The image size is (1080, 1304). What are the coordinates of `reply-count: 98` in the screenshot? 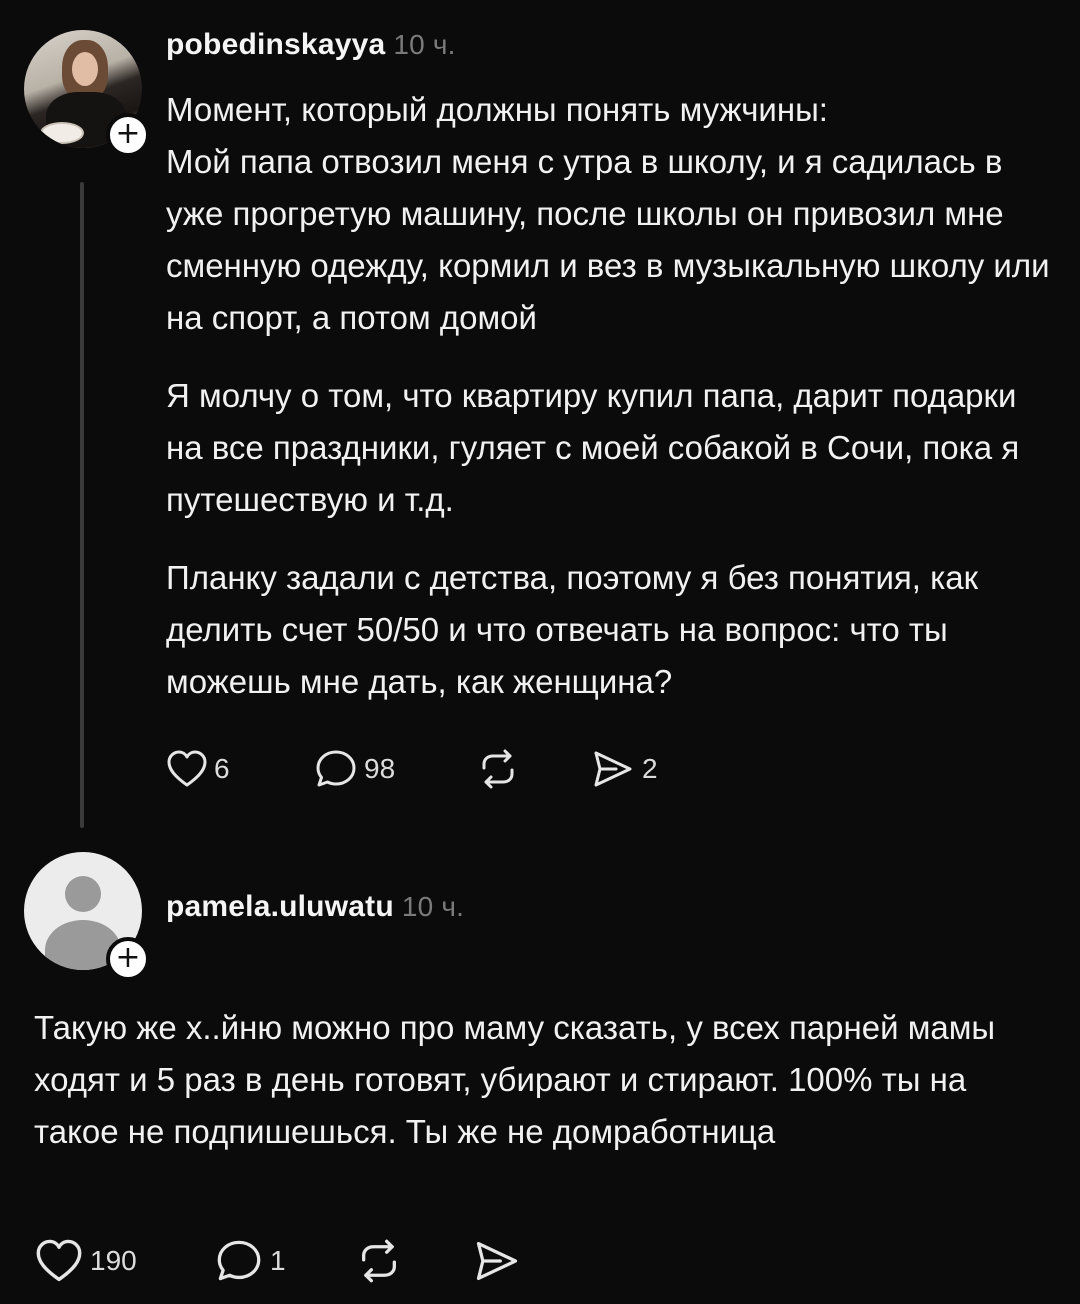 It's located at (380, 768).